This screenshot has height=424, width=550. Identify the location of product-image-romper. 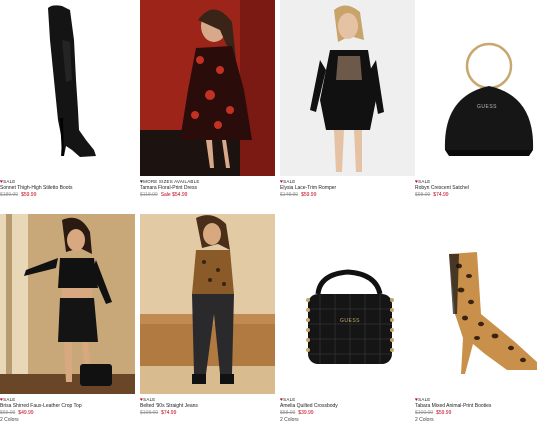
(347, 88).